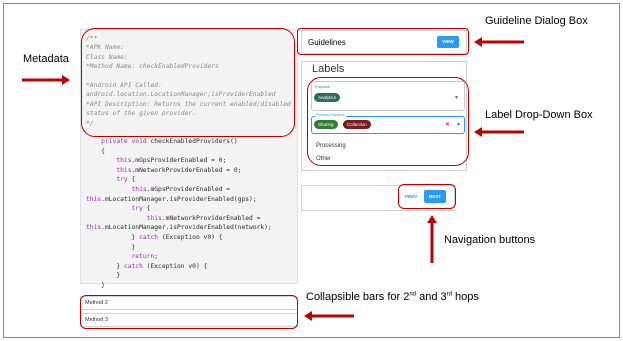 The height and width of the screenshot is (341, 623). What do you see at coordinates (46, 59) in the screenshot?
I see `metadata-annotation: Metadata` at bounding box center [46, 59].